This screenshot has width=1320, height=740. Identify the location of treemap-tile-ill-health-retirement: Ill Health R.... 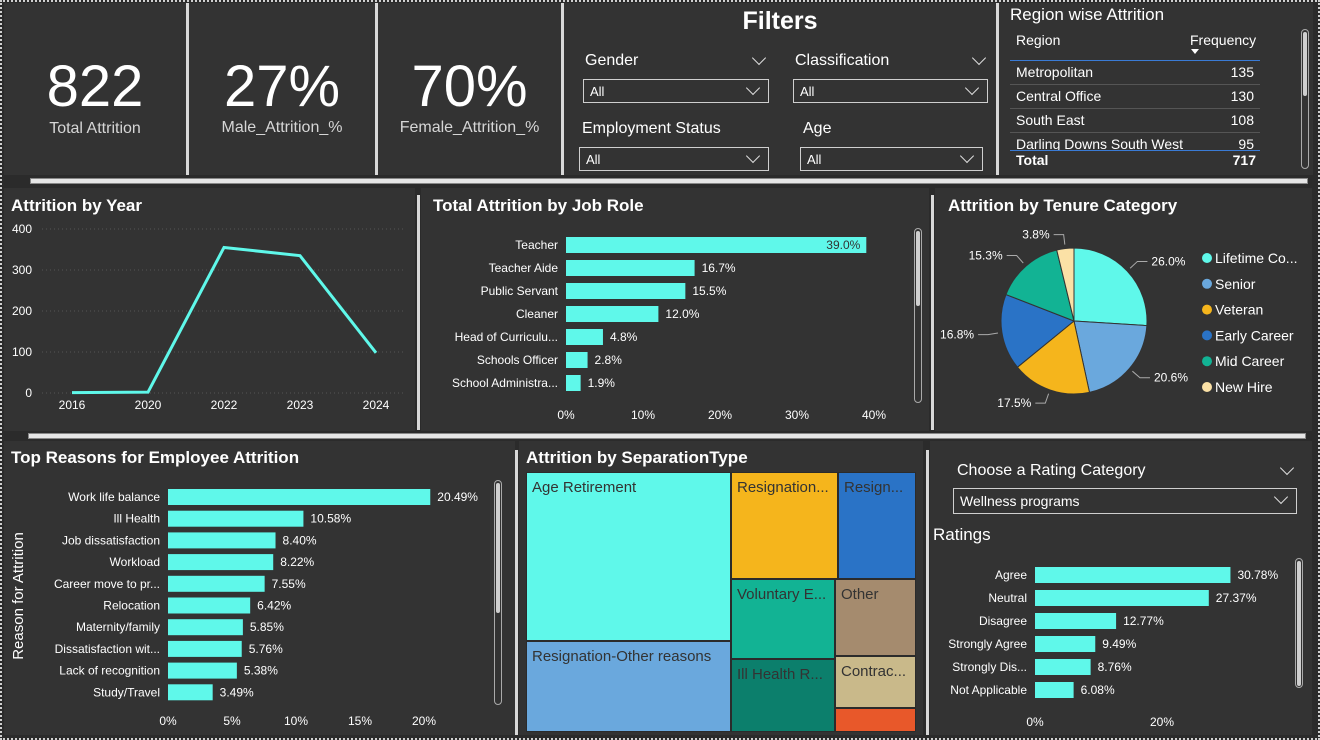
(783, 695).